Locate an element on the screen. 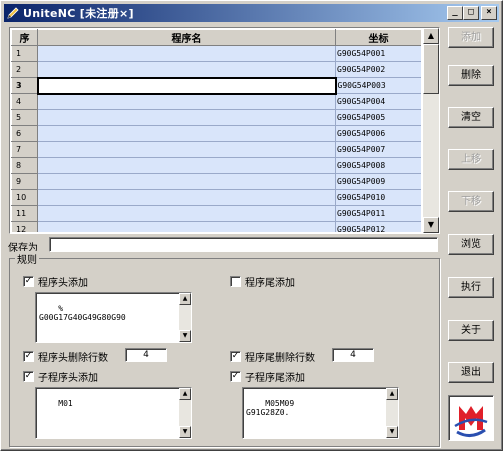 The width and height of the screenshot is (503, 451). sub-header-add-textarea: M01 ▲ ▼ is located at coordinates (113, 413).